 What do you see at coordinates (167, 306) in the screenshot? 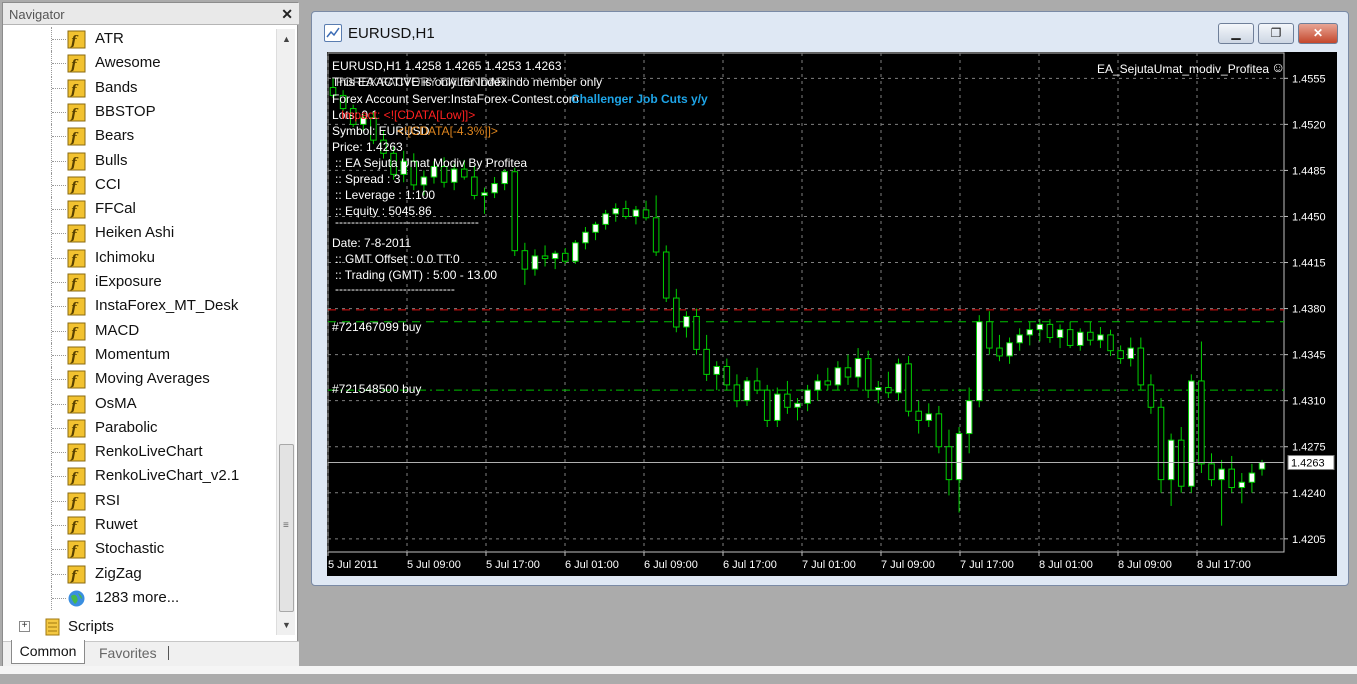
I see `indicator-label: InstaForex_MT_Desk` at bounding box center [167, 306].